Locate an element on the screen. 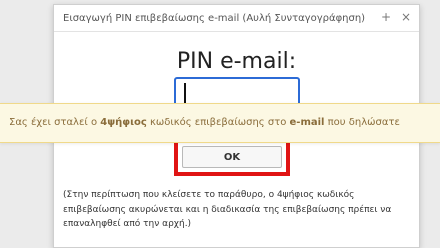  ok-button: OK is located at coordinates (232, 157).